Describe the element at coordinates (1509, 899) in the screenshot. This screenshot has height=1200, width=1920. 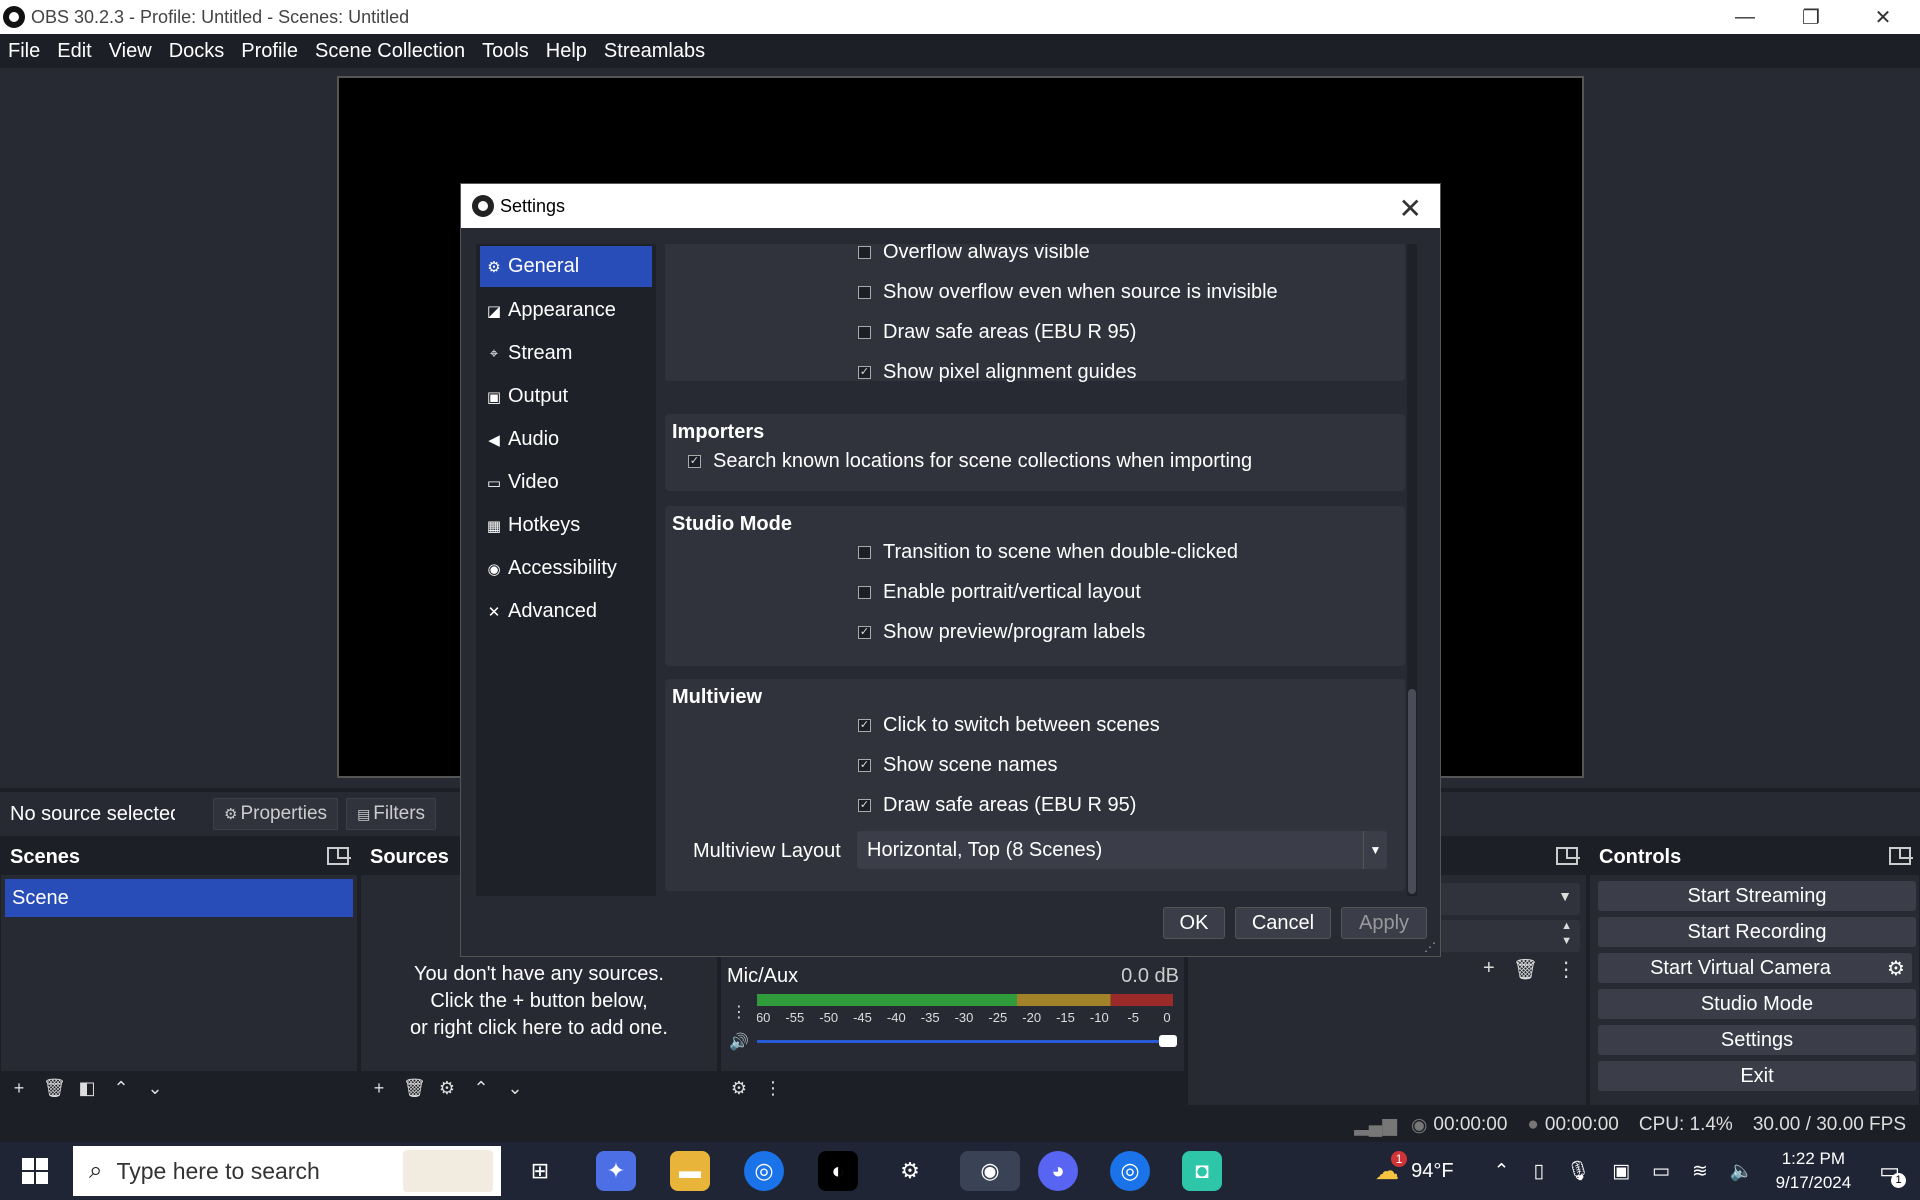
I see `transition-select: ▼` at that location.